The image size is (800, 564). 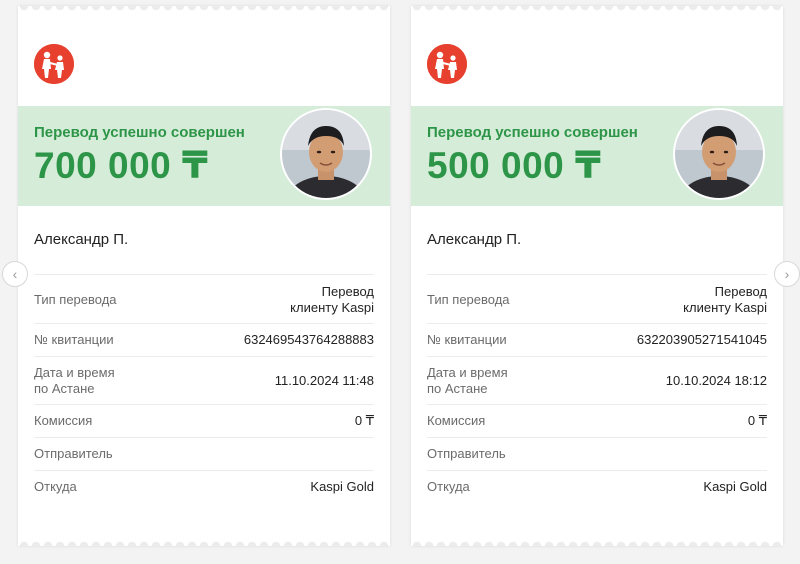 I want to click on row-datetime: Дата и время по Астане 10.10.2024 18:12, so click(x=597, y=381).